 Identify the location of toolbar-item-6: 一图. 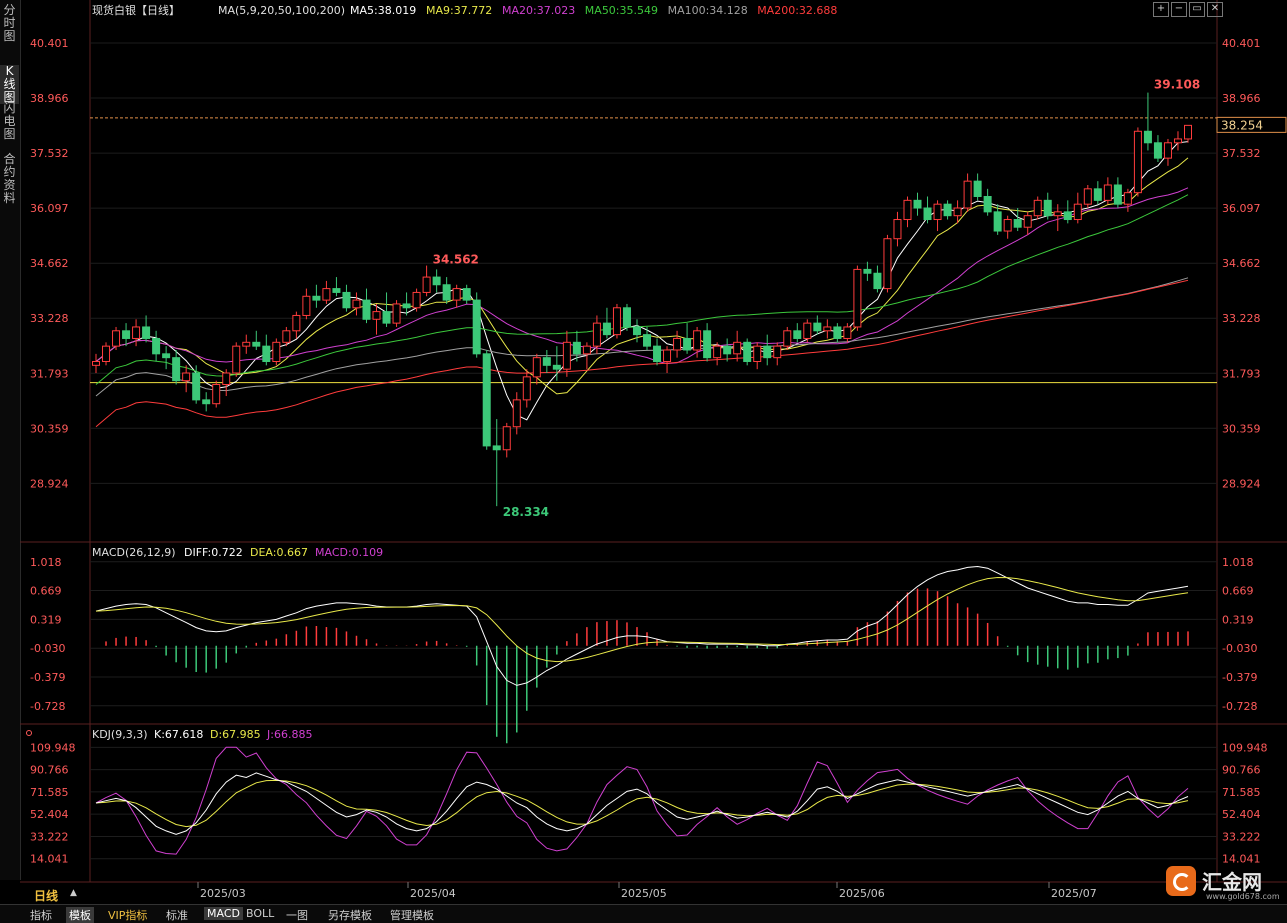
(297, 915).